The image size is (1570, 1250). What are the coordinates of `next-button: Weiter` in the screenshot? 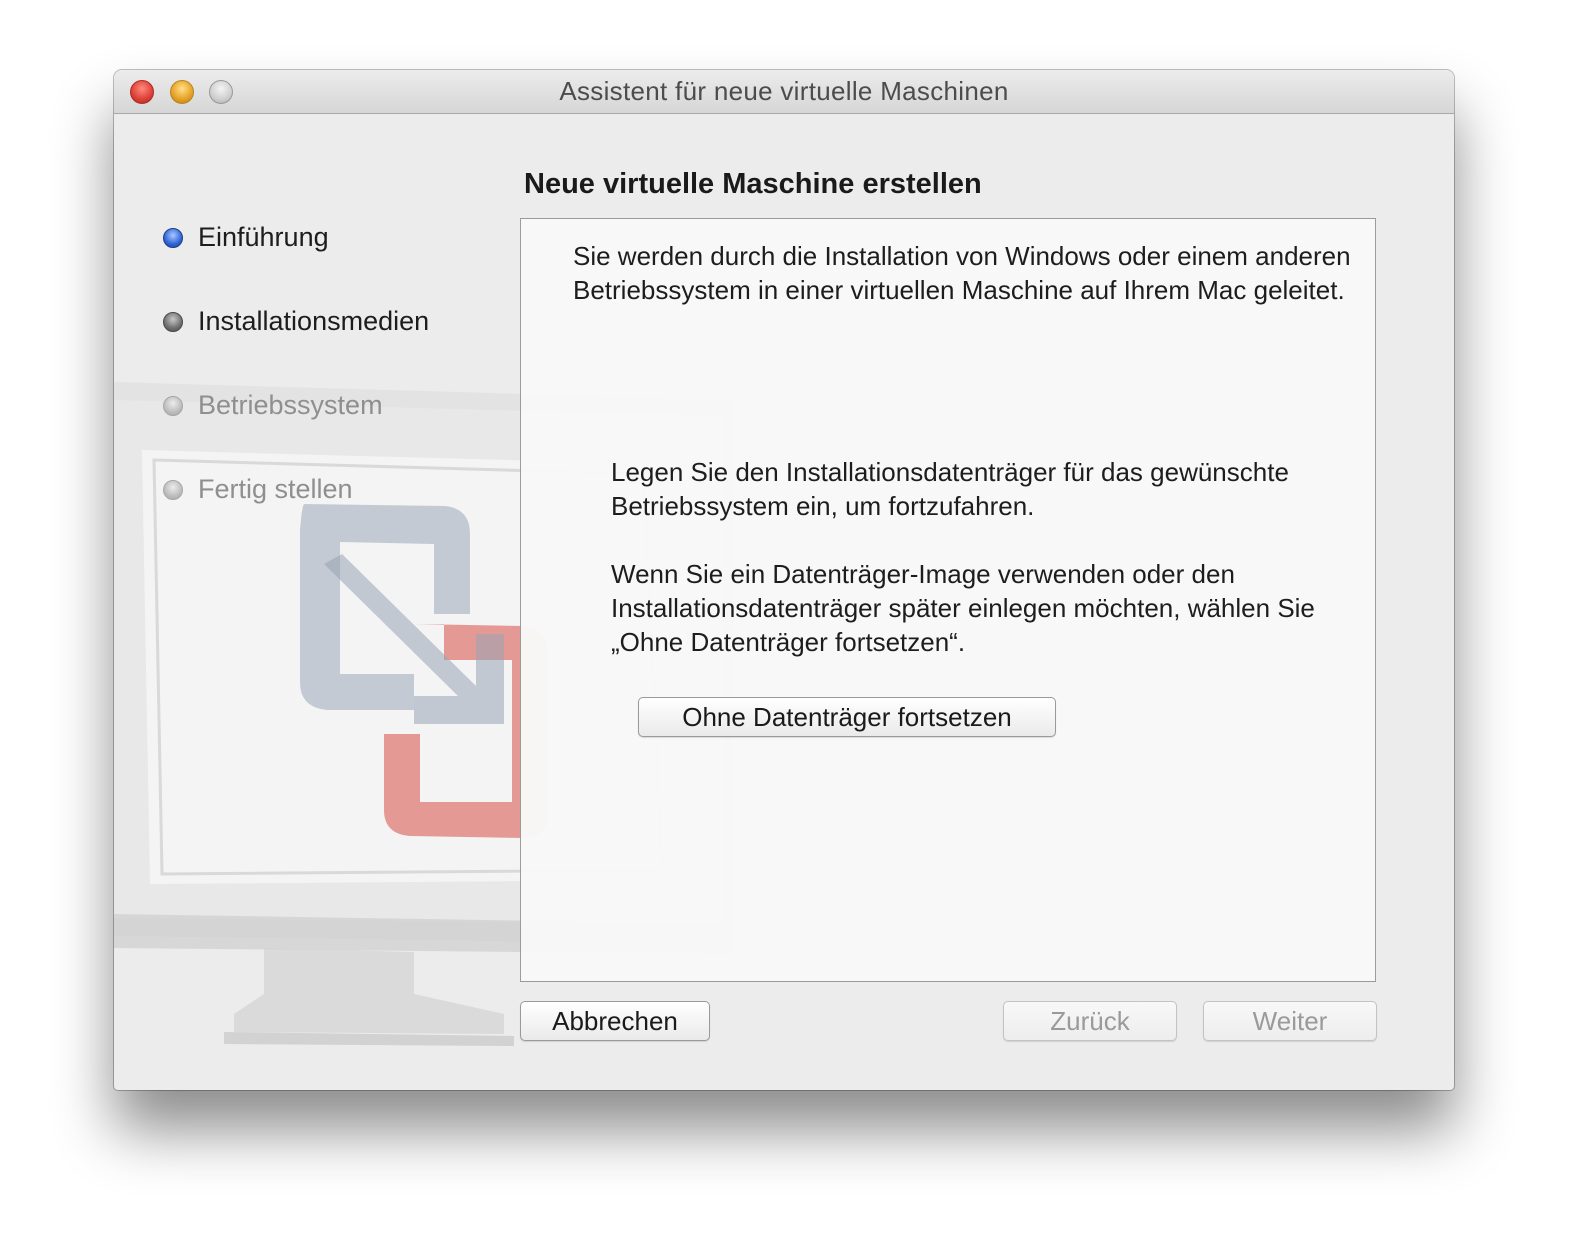 It's located at (1290, 1021).